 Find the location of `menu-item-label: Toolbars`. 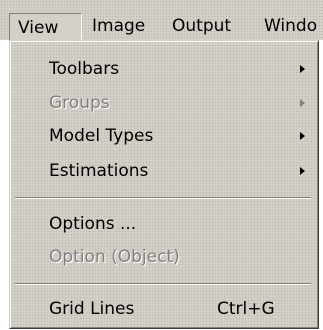

menu-item-label: Toolbars is located at coordinates (84, 69).